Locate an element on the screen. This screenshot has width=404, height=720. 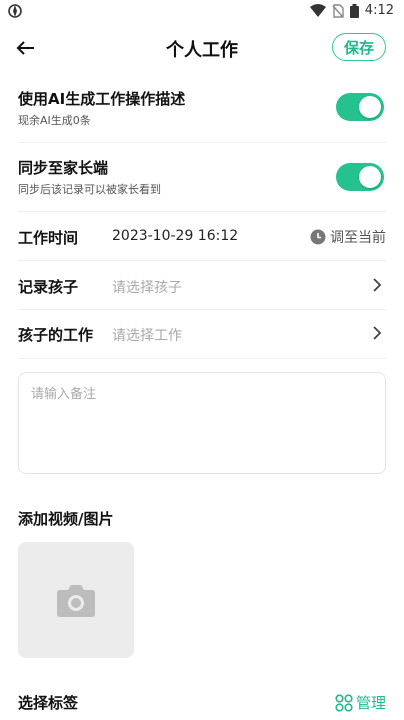
manage-label: 管理 is located at coordinates (370, 703).